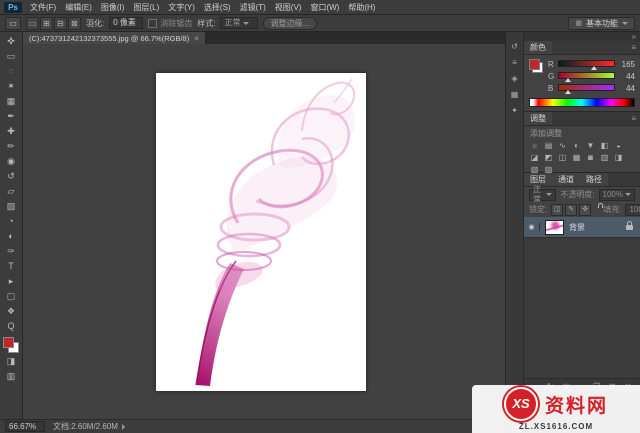 The width and height of the screenshot is (640, 433). Describe the element at coordinates (11, 281) in the screenshot. I see `path-selection-tool-icon: ▸` at that location.